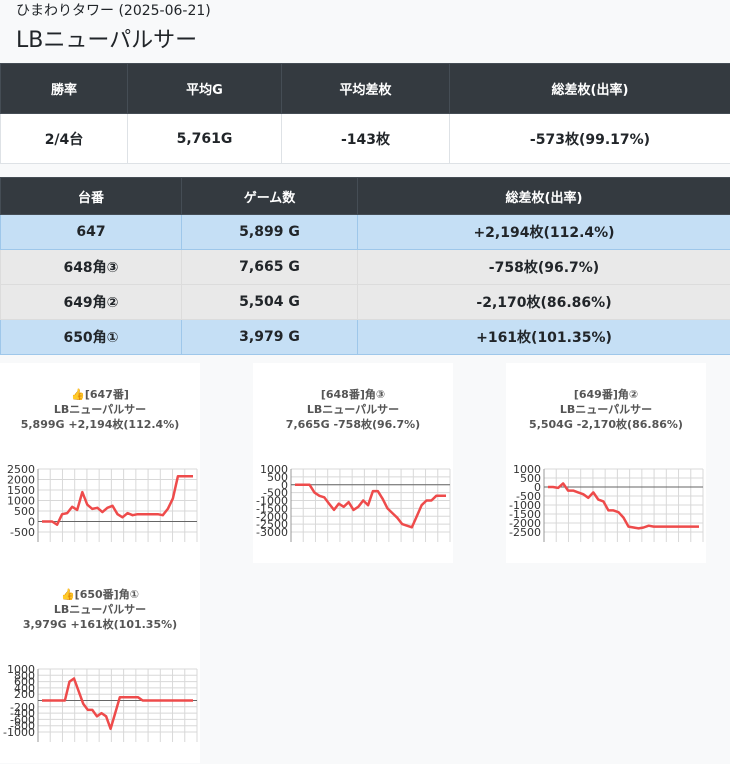 The height and width of the screenshot is (764, 730). I want to click on machine-number: 647, so click(91, 232).